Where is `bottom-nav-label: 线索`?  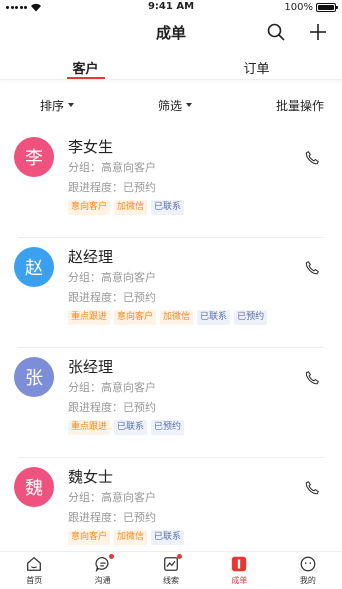 bottom-nav-label: 线索 is located at coordinates (171, 580).